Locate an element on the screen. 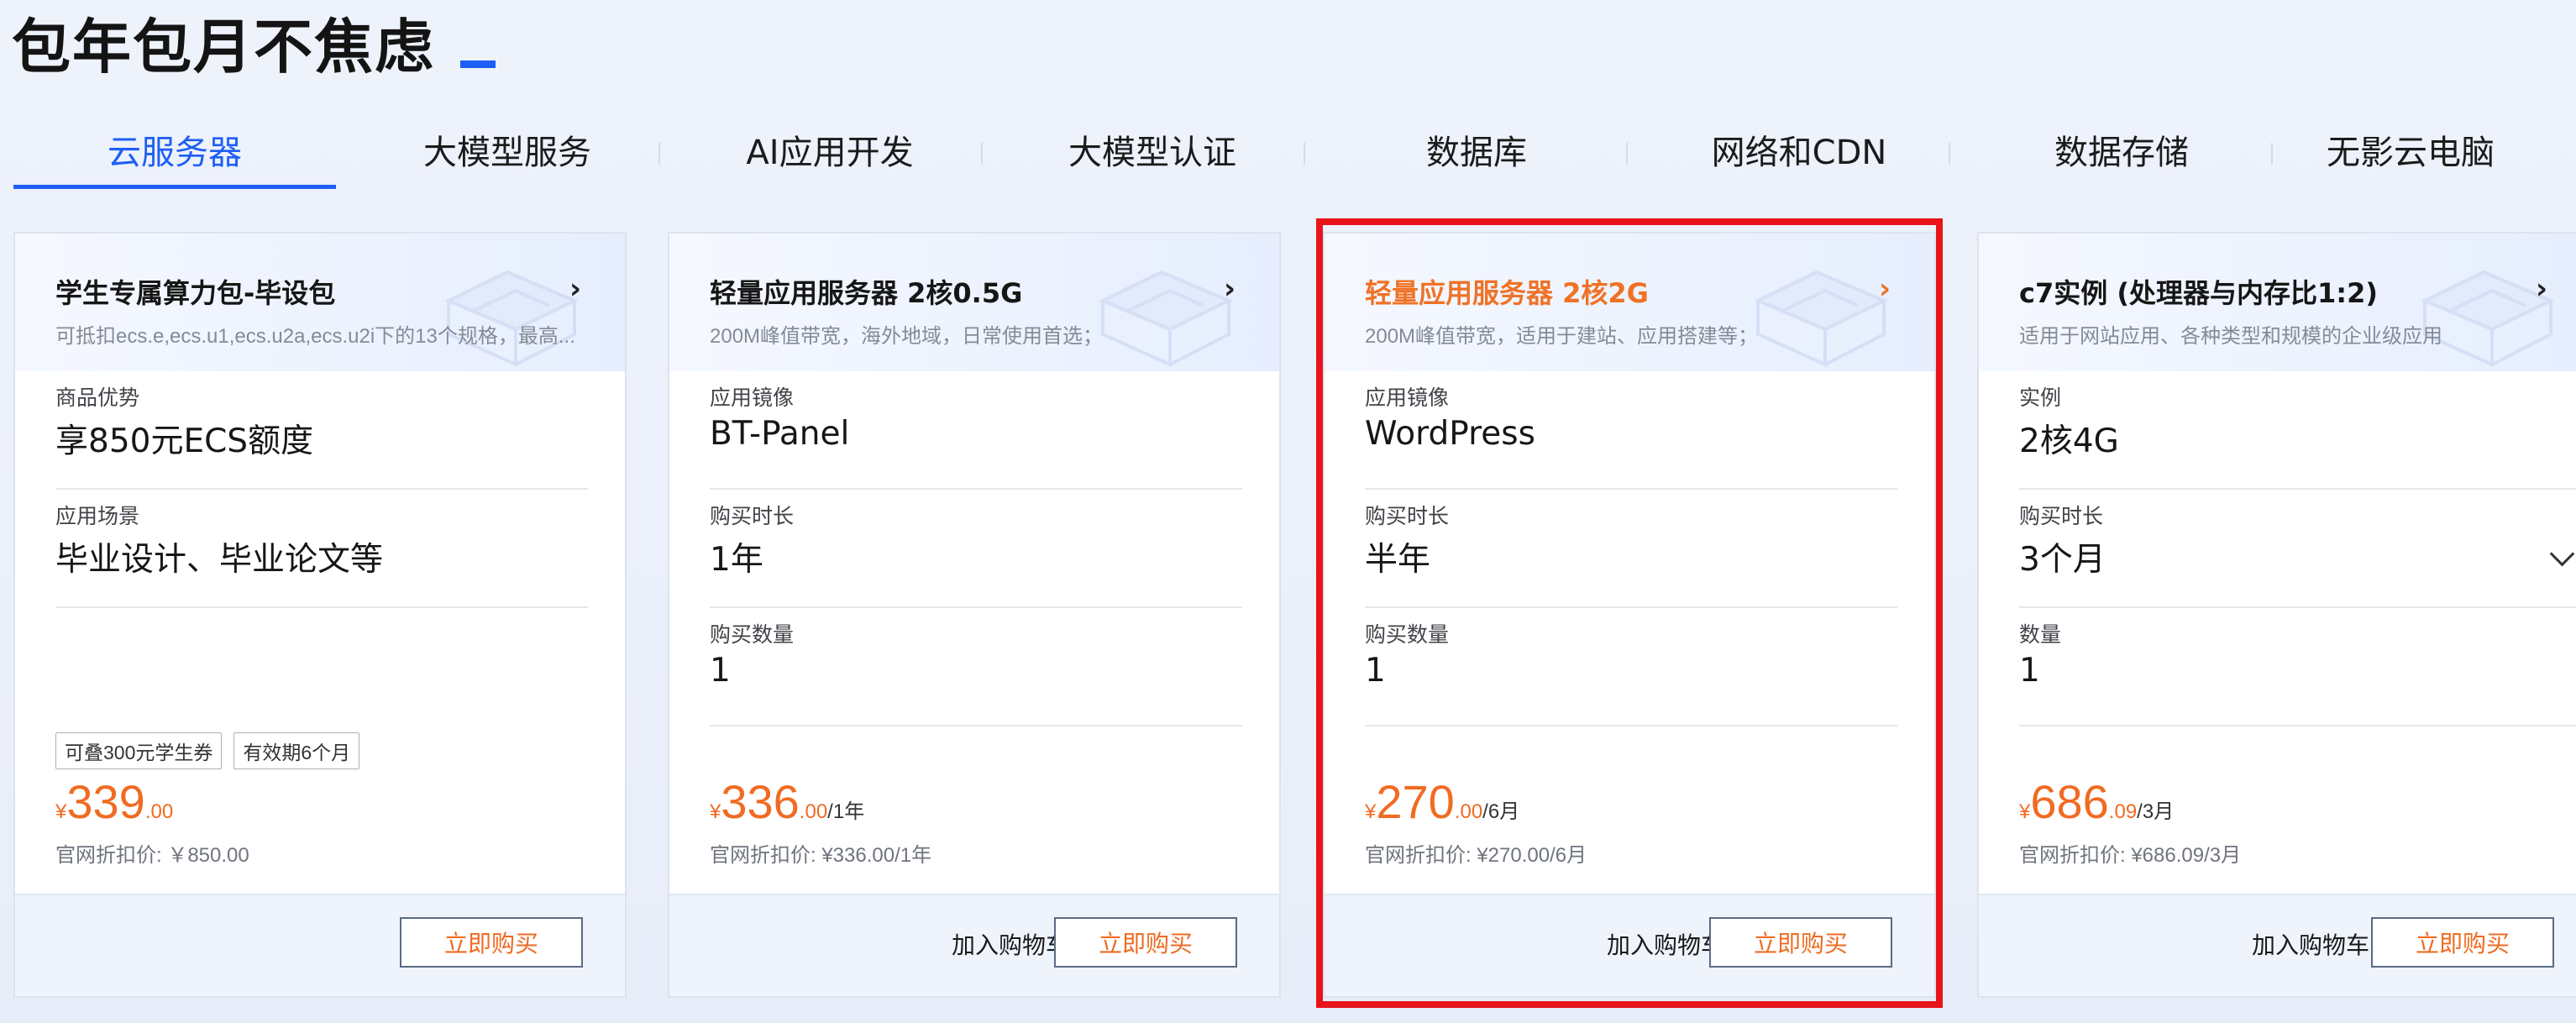 Image resolution: width=2576 pixels, height=1023 pixels. field-value: 毕业设计、毕业论文等 is located at coordinates (219, 560).